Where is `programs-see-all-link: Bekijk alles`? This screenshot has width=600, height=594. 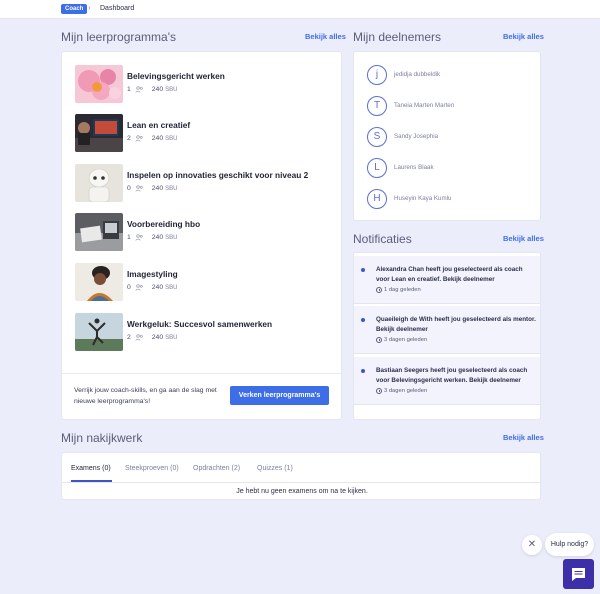
programs-see-all-link: Bekijk alles is located at coordinates (325, 36).